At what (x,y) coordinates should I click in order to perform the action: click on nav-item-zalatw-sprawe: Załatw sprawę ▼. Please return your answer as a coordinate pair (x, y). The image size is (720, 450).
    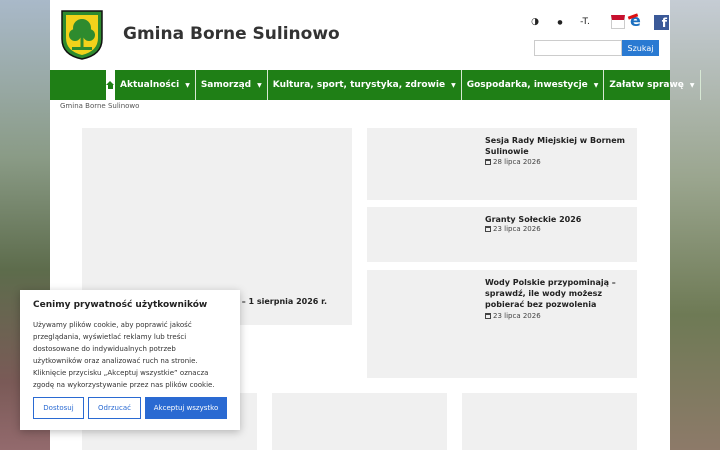
    Looking at the image, I should click on (652, 85).